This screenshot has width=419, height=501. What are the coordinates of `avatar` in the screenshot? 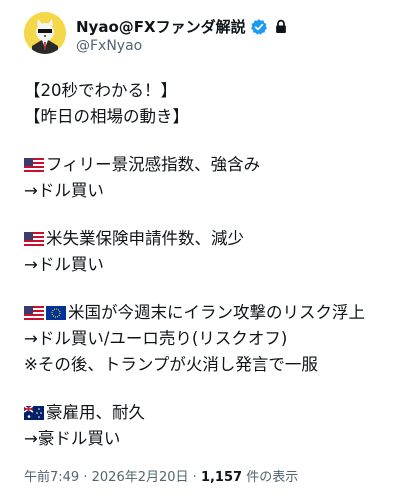 It's located at (45, 33).